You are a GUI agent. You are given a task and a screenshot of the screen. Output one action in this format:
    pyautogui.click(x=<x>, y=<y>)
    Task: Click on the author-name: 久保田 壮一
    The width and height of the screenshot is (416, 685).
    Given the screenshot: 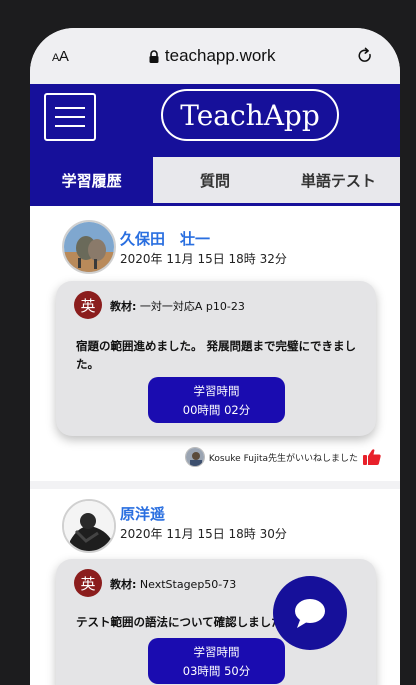 What is the action you would take?
    pyautogui.click(x=165, y=238)
    